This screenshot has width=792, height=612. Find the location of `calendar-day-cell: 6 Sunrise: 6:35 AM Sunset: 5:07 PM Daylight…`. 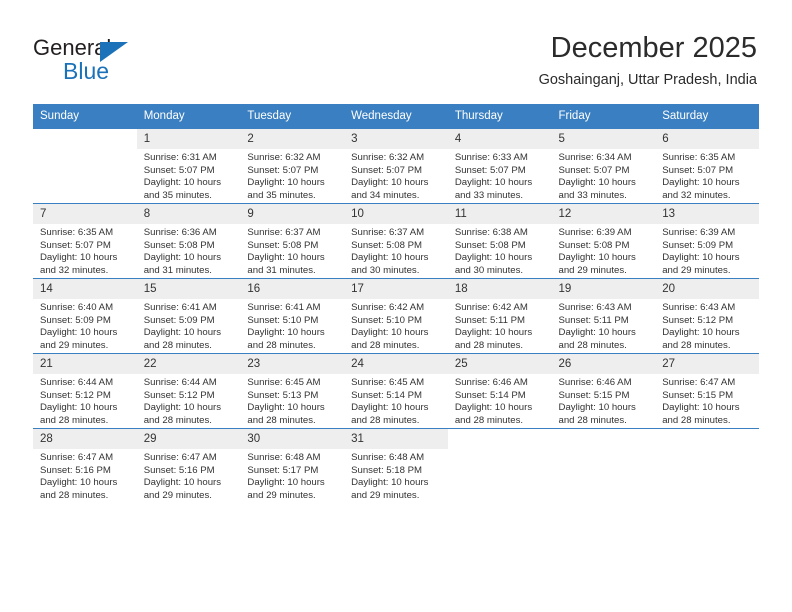

calendar-day-cell: 6 Sunrise: 6:35 AM Sunset: 5:07 PM Daylight… is located at coordinates (707, 166).